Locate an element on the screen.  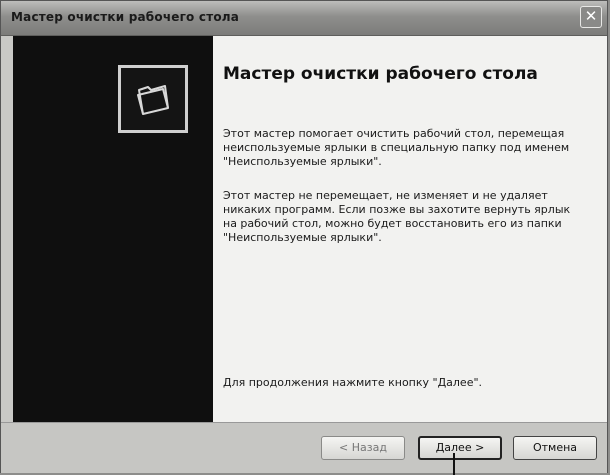
page-title: Мастер очистки рабочего стола is located at coordinates (380, 74).